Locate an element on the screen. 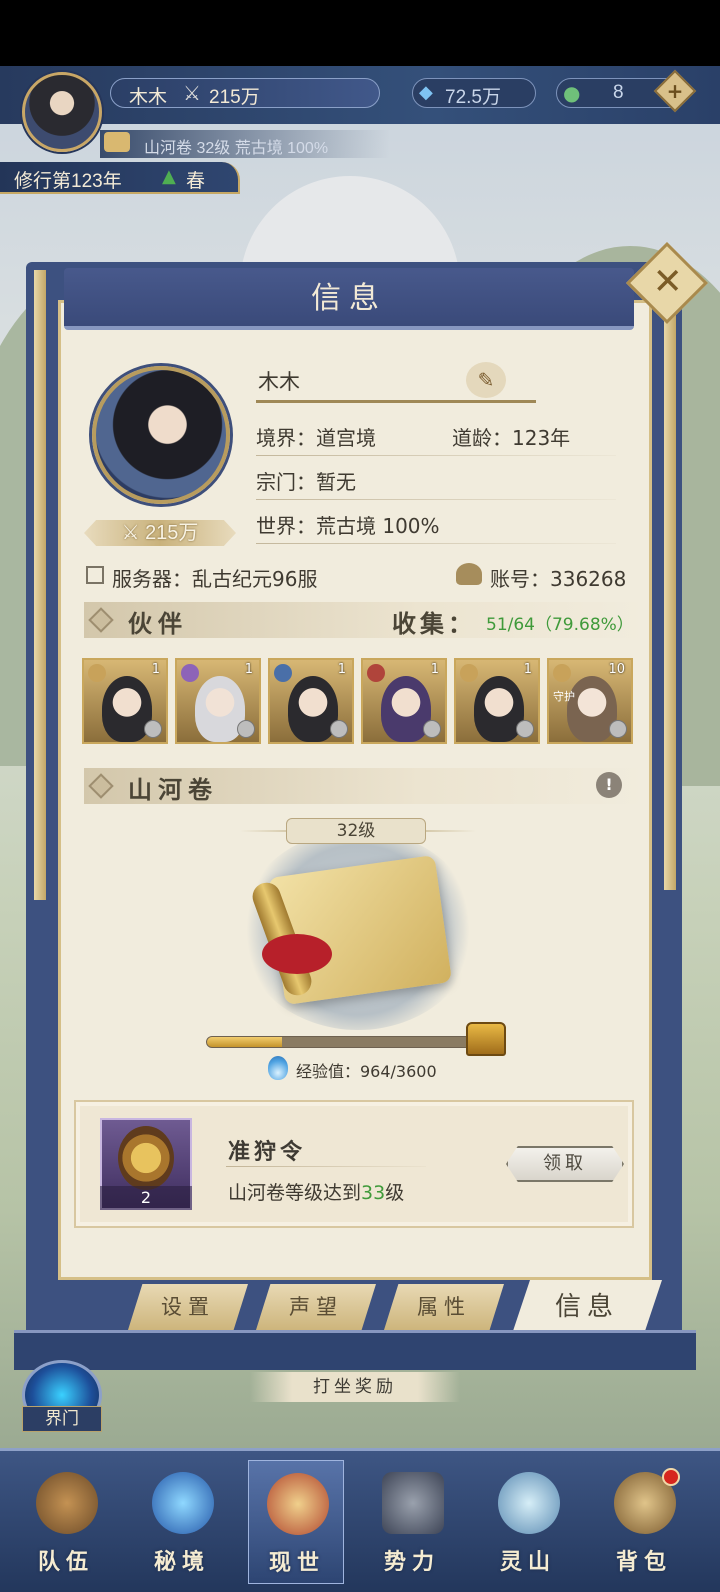 Image resolution: width=720 pixels, height=1592 pixels. reward-condition-suffix: 级 is located at coordinates (395, 1193).